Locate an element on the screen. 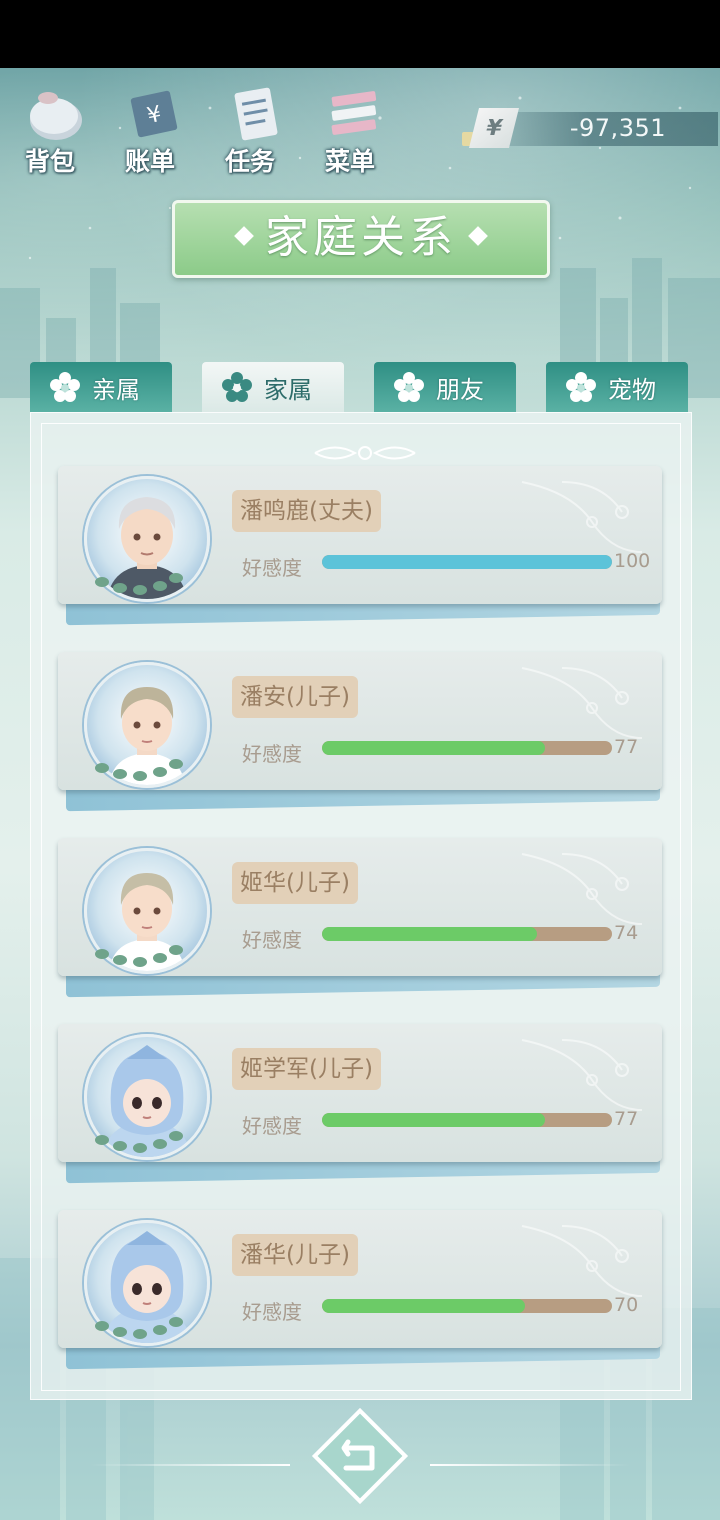  member-name: 潘鸣鹿(丈夫) is located at coordinates (306, 511).